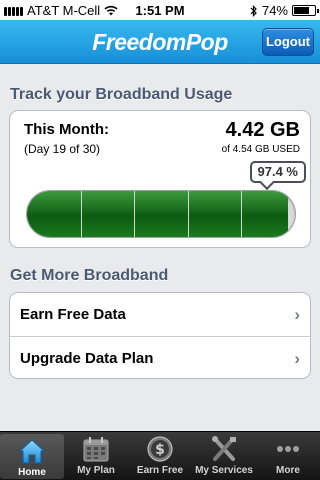 The height and width of the screenshot is (480, 320). I want to click on more-broadband-title: Get More Broadband, so click(89, 275).